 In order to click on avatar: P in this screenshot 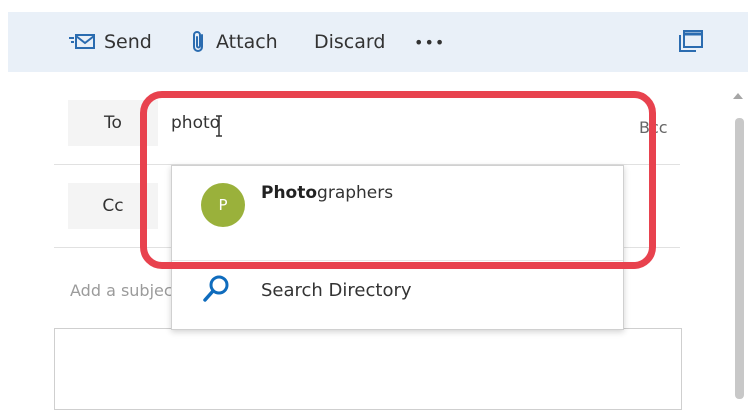, I will do `click(223, 205)`.